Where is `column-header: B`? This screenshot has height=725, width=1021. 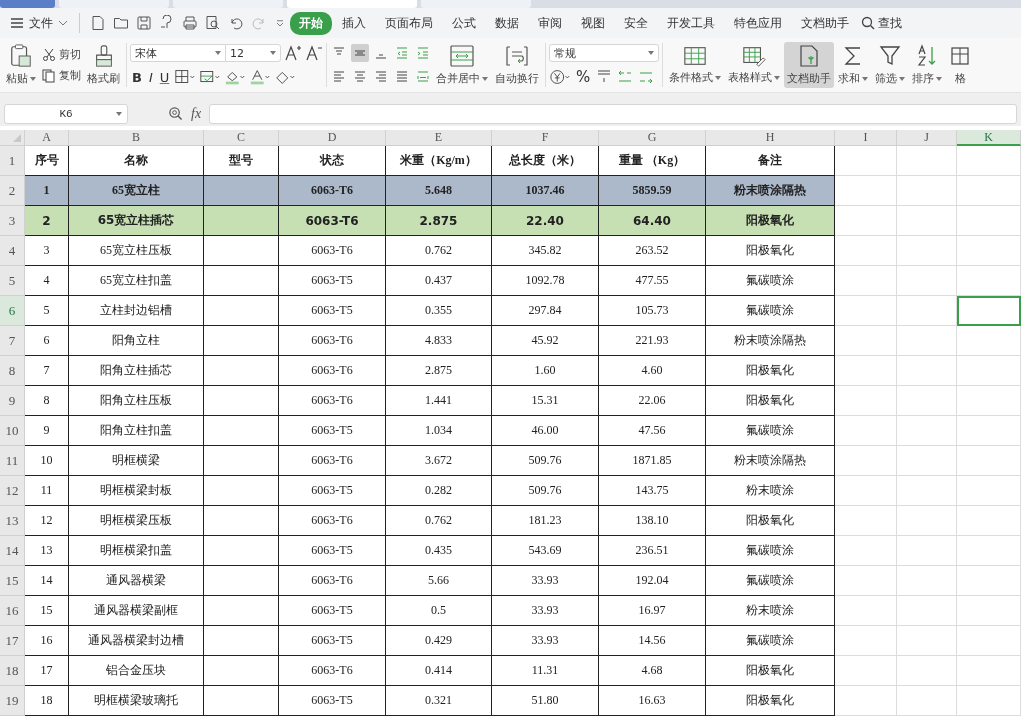
column-header: B is located at coordinates (136, 138).